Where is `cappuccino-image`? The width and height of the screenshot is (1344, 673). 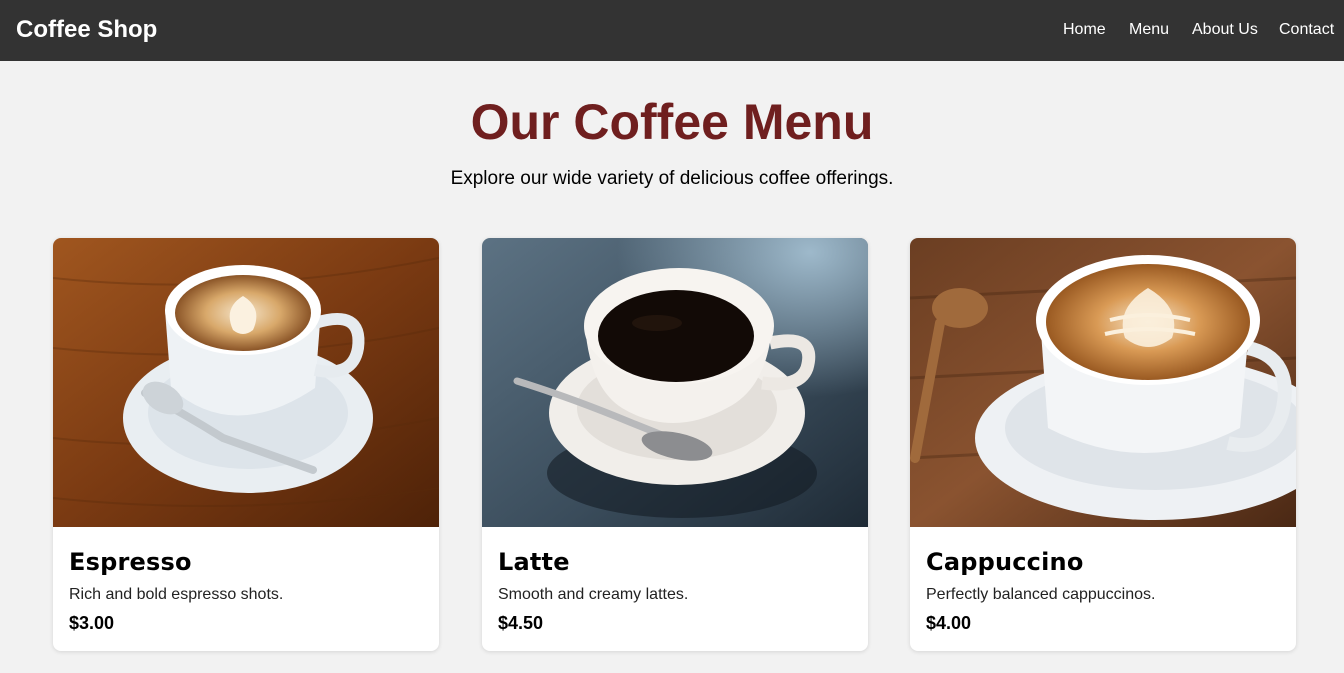
cappuccino-image is located at coordinates (1103, 382).